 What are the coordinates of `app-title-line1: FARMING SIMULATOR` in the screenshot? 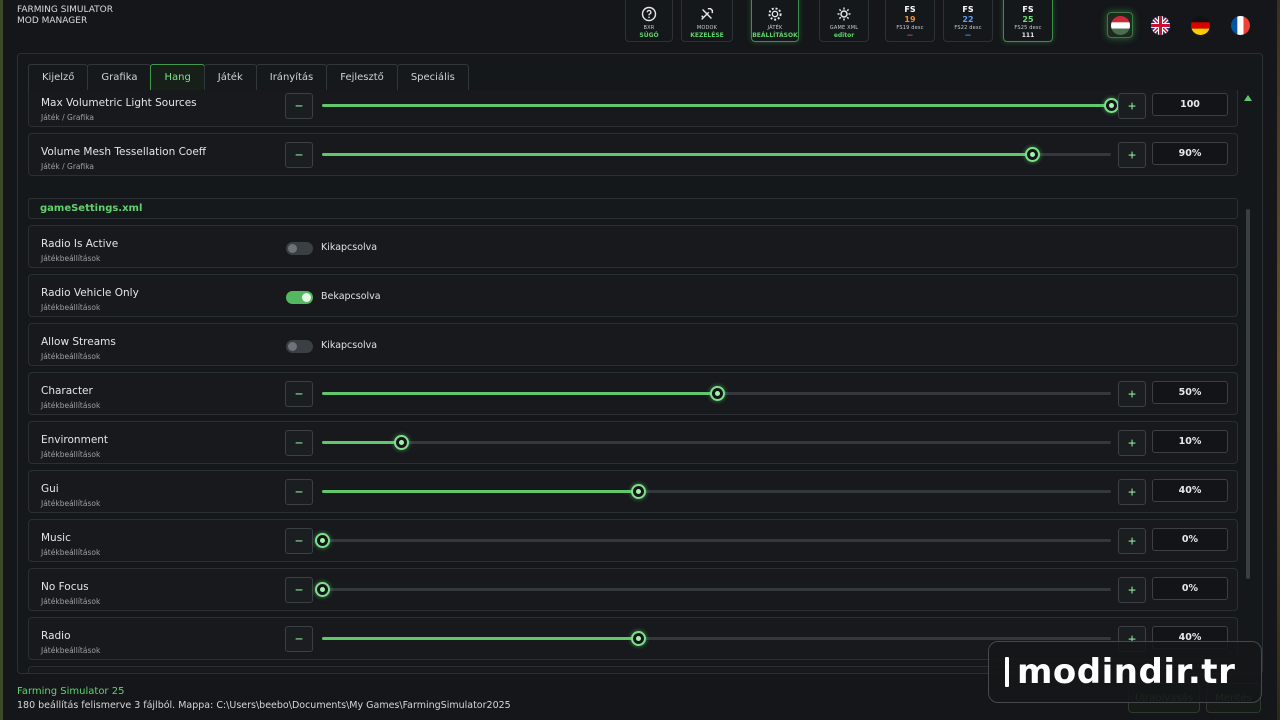 It's located at (65, 10).